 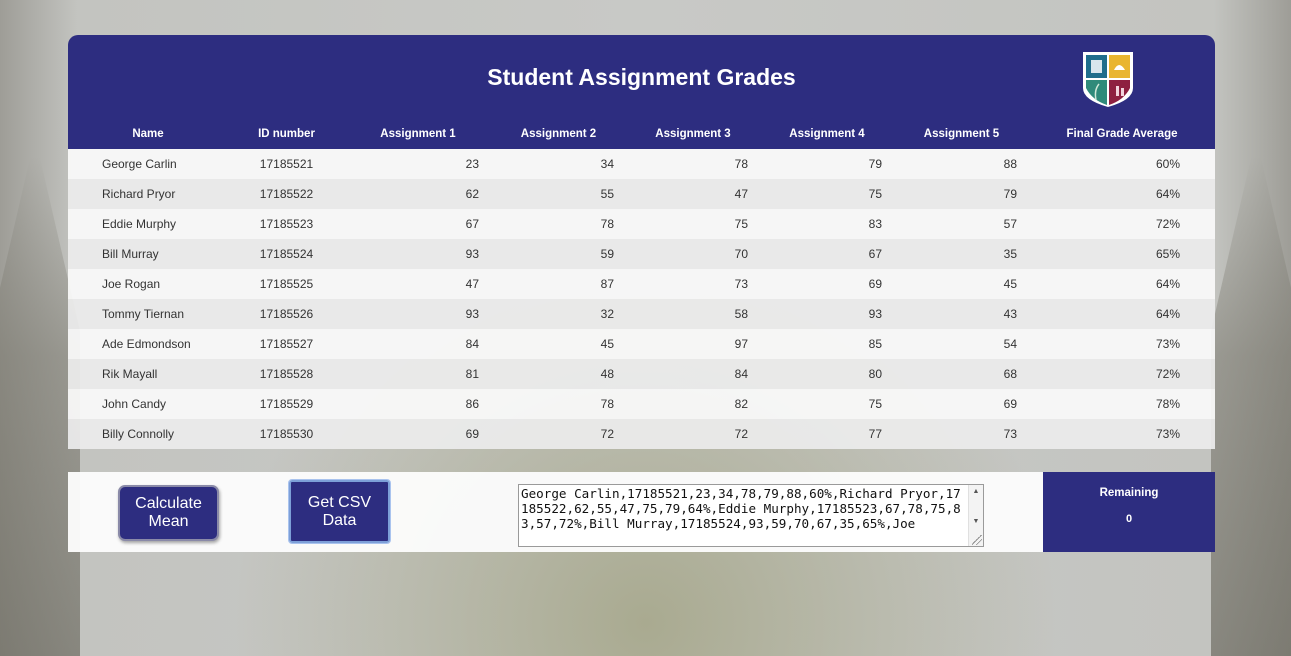 I want to click on remaining-label: Remaining, so click(x=1129, y=493).